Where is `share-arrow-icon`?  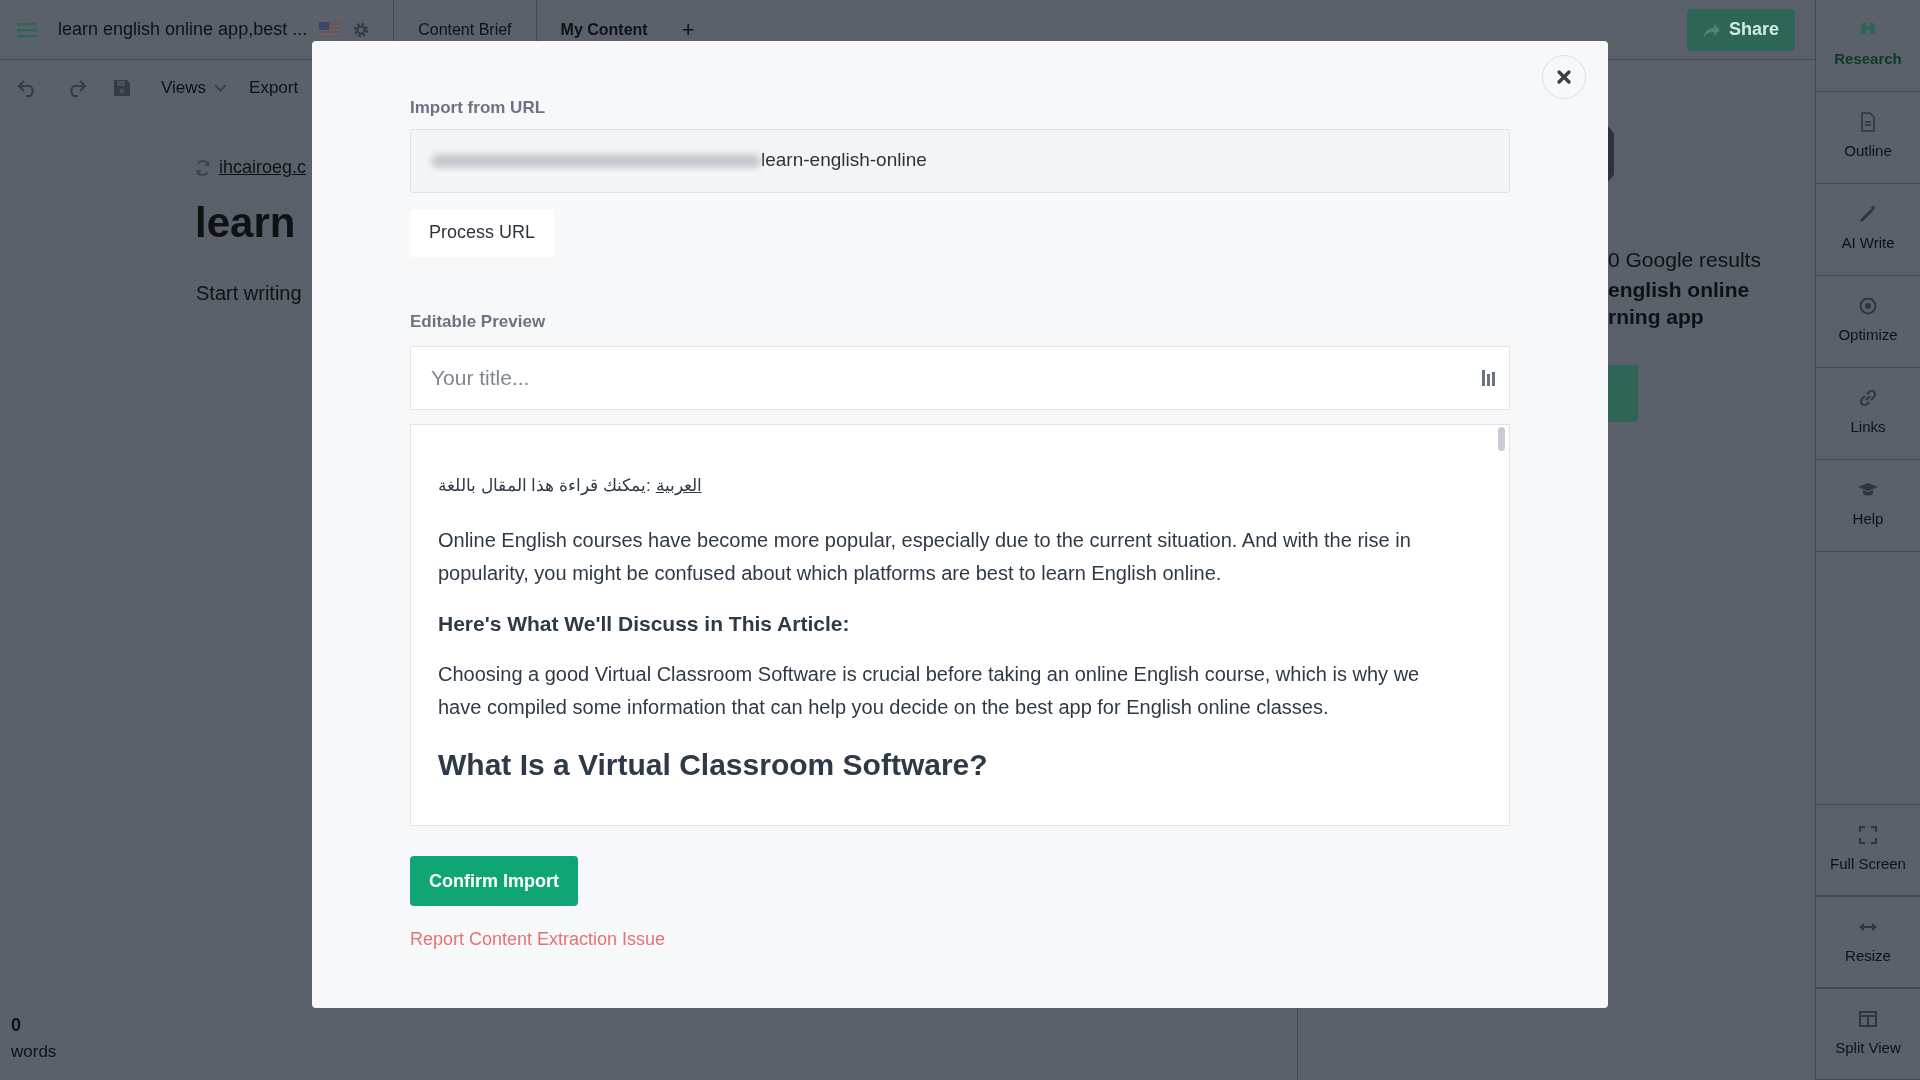
share-arrow-icon is located at coordinates (1711, 29).